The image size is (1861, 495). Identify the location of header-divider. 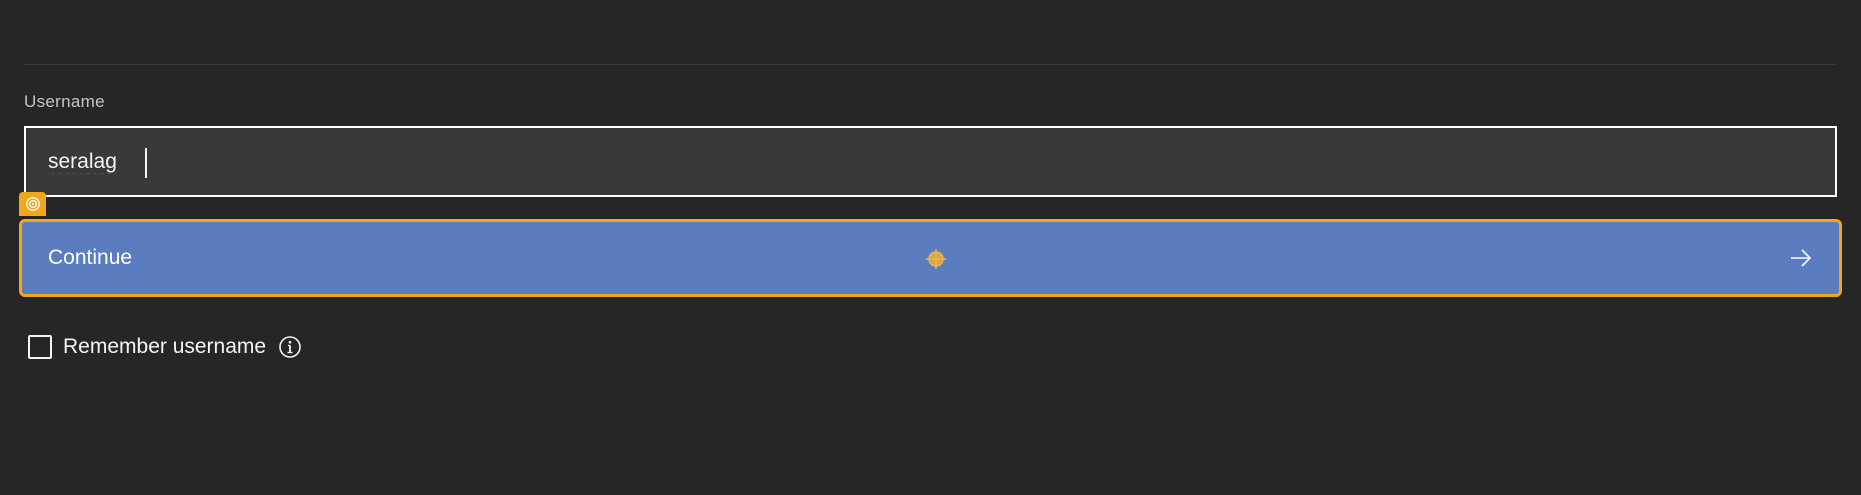
(930, 64).